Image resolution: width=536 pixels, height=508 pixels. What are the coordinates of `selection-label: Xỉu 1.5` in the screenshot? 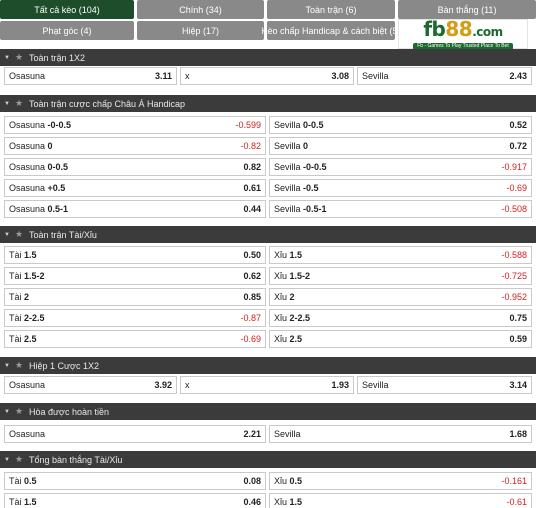 It's located at (288, 255).